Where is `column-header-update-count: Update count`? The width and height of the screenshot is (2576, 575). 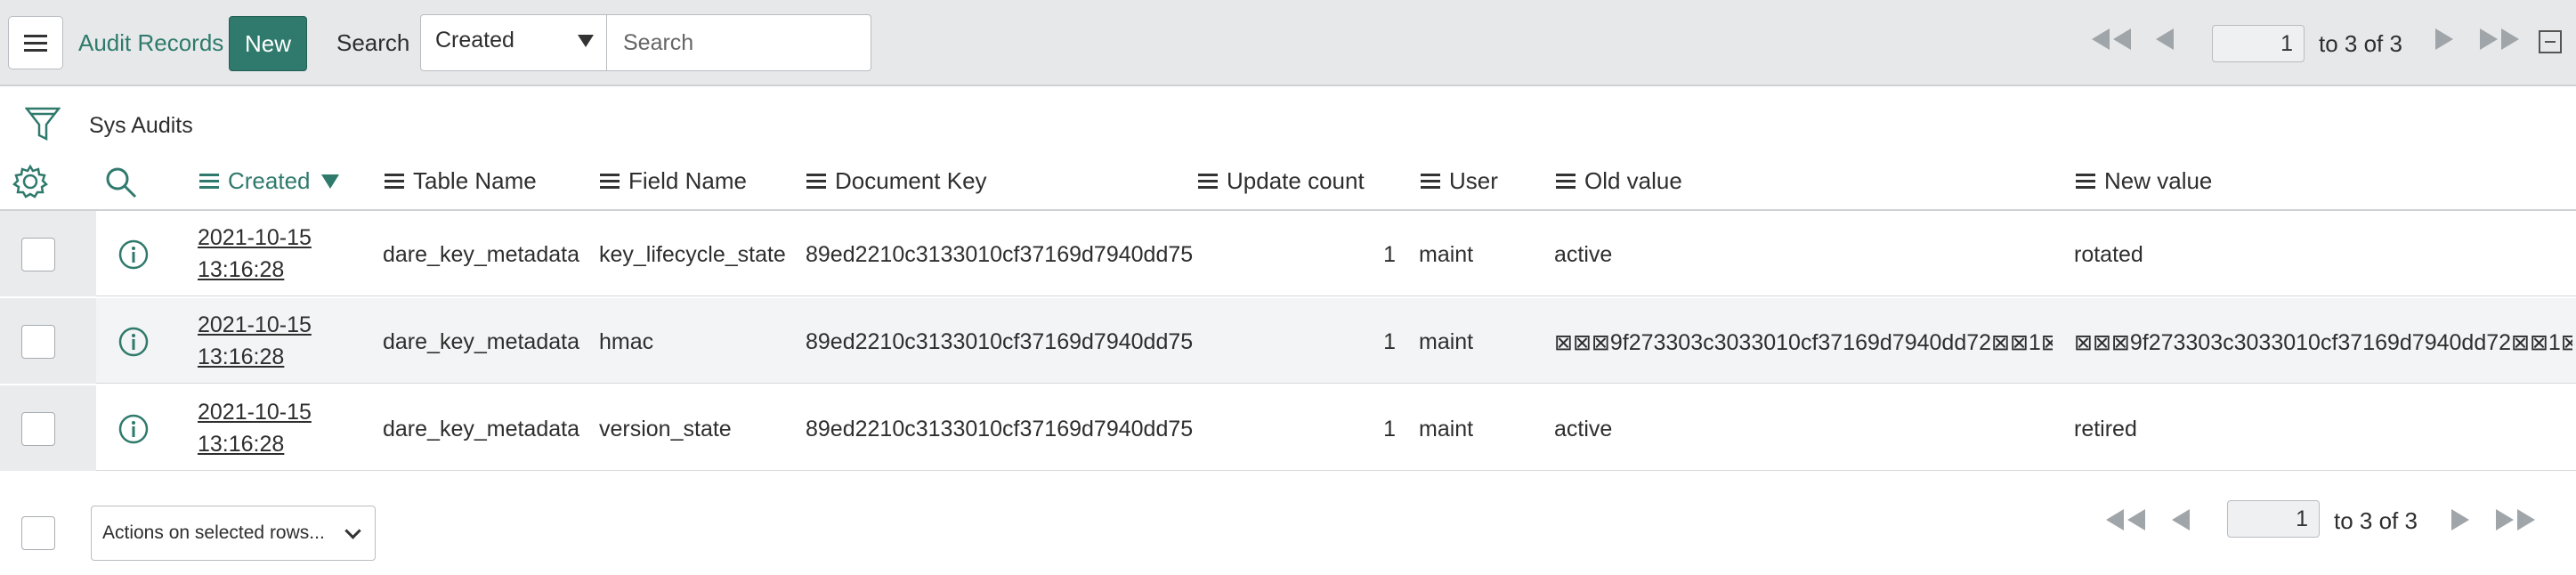 column-header-update-count: Update count is located at coordinates (1281, 181).